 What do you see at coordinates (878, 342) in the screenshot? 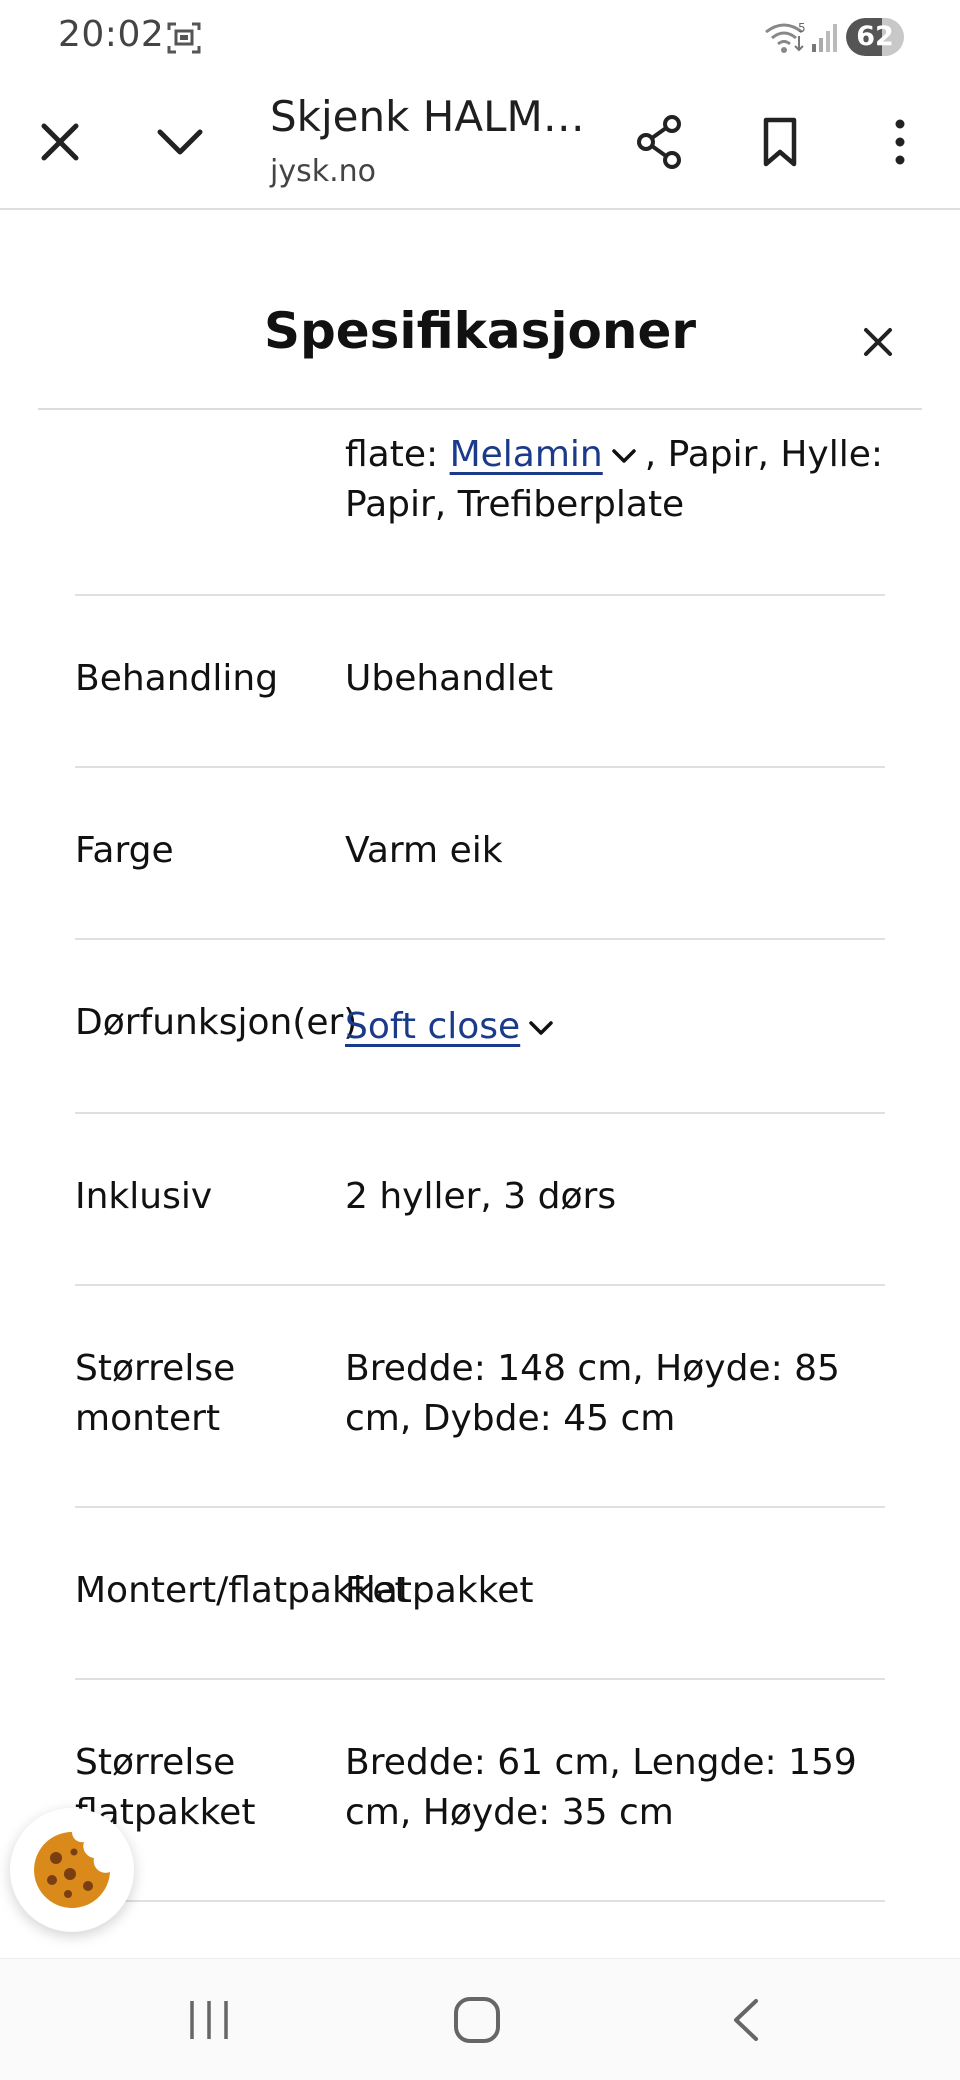
I see `sheet-close-icon` at bounding box center [878, 342].